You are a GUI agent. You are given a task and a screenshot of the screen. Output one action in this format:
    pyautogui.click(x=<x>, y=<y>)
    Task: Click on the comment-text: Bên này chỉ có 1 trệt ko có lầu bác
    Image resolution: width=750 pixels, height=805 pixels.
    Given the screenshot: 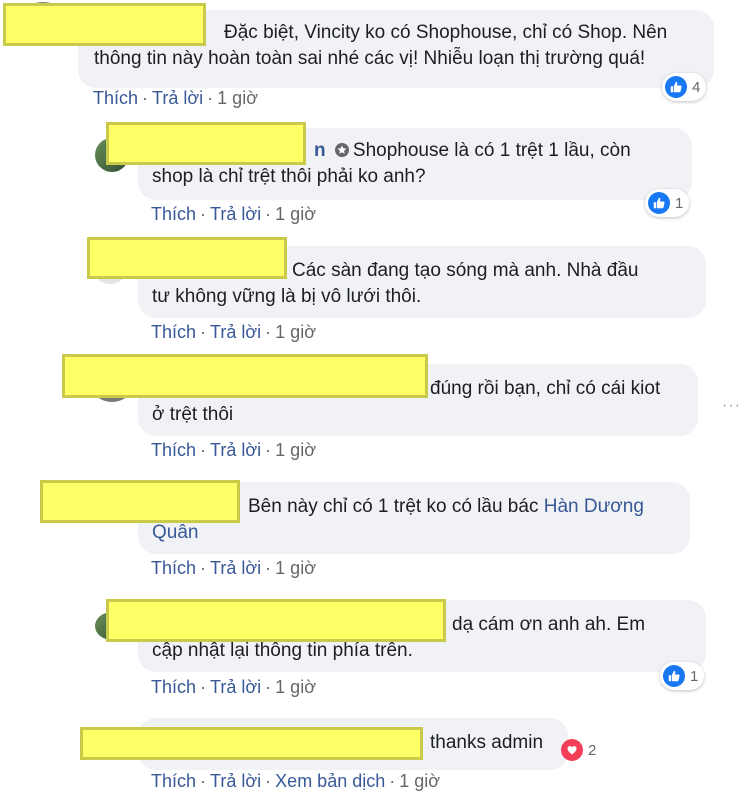 What is the action you would take?
    pyautogui.click(x=396, y=506)
    